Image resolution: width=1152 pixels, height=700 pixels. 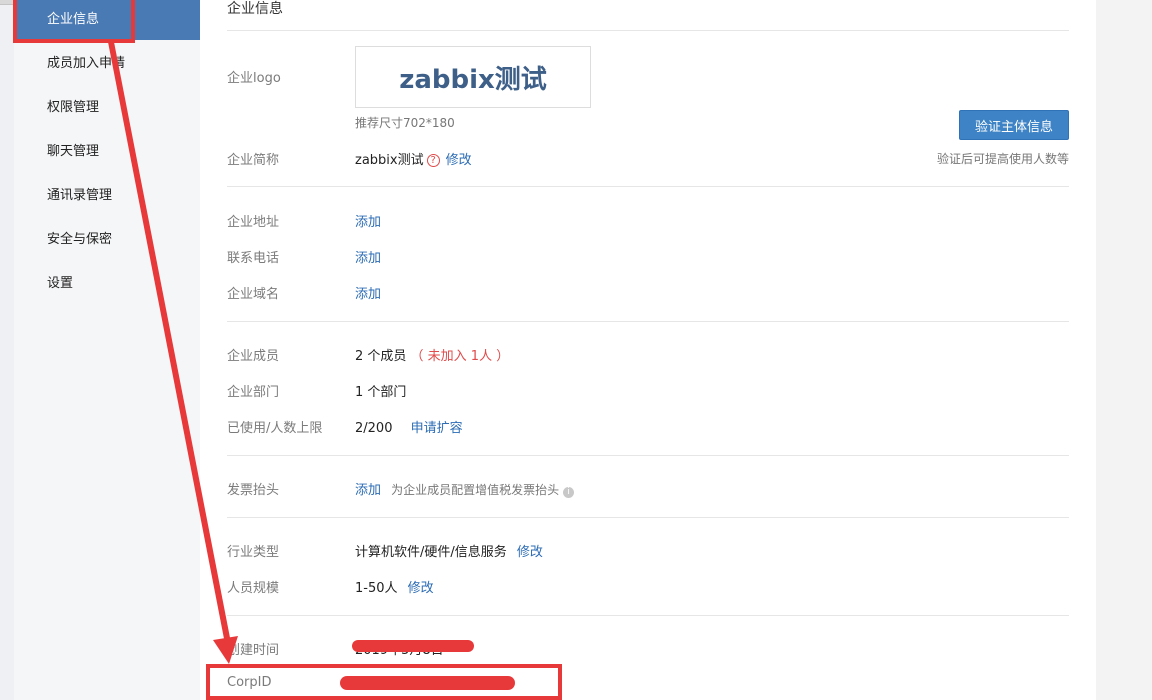 What do you see at coordinates (254, 78) in the screenshot?
I see `logo-label: 企业logo` at bounding box center [254, 78].